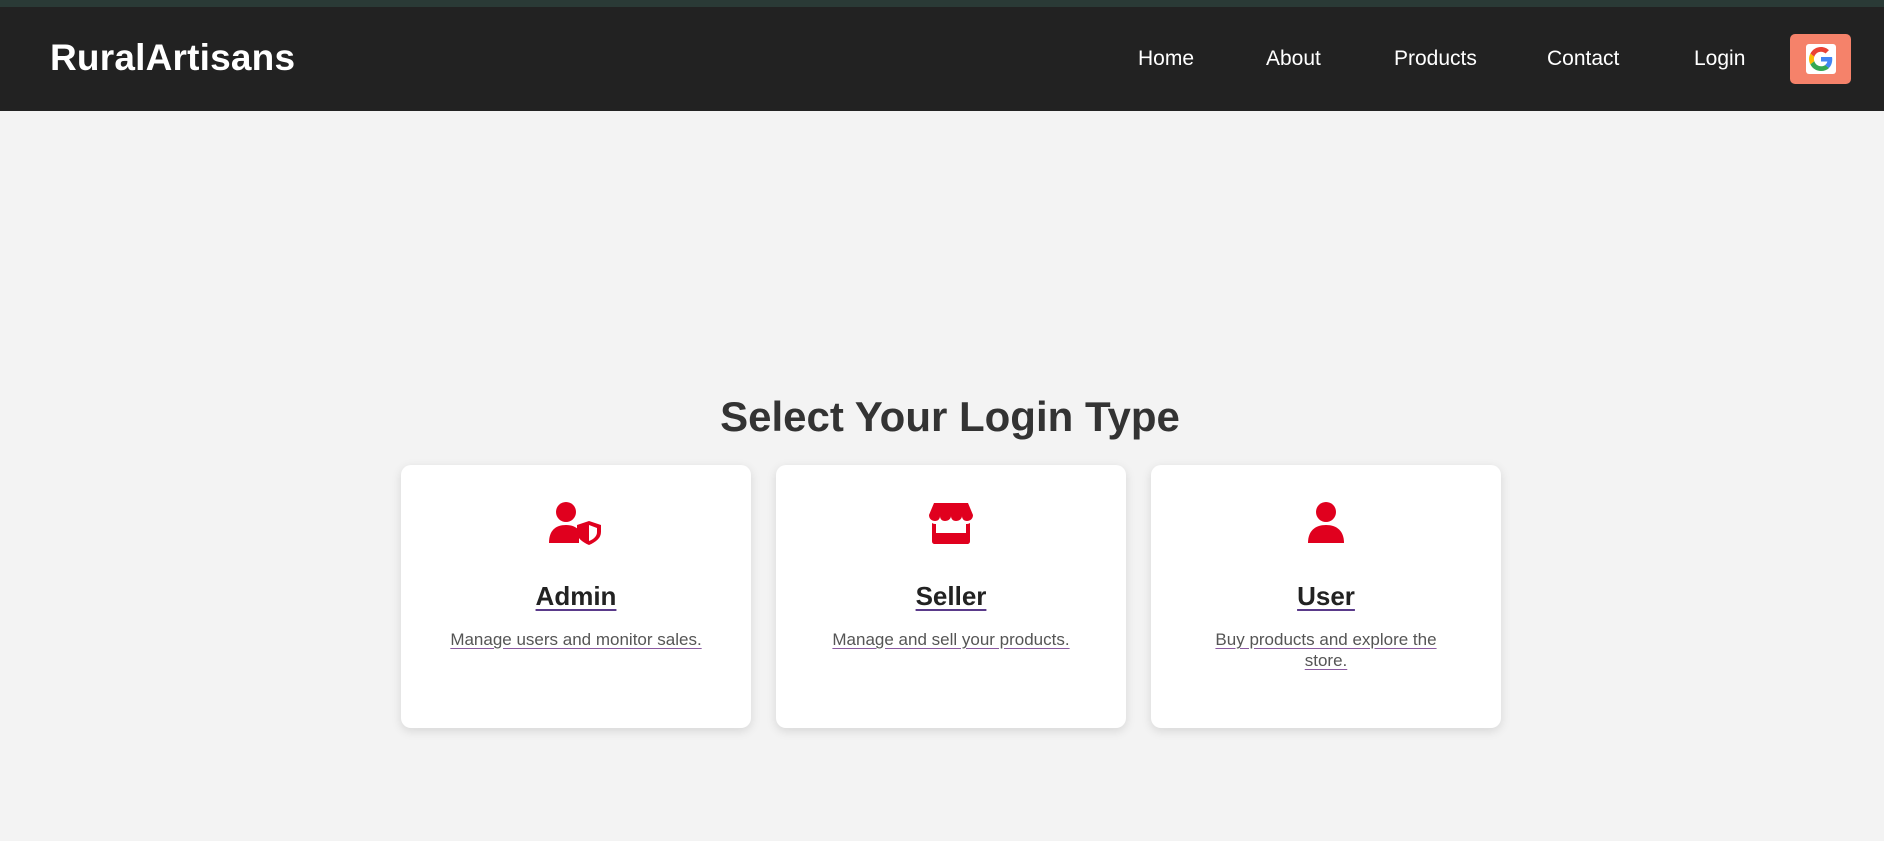 The image size is (1884, 841). Describe the element at coordinates (951, 525) in the screenshot. I see `store-icon` at that location.